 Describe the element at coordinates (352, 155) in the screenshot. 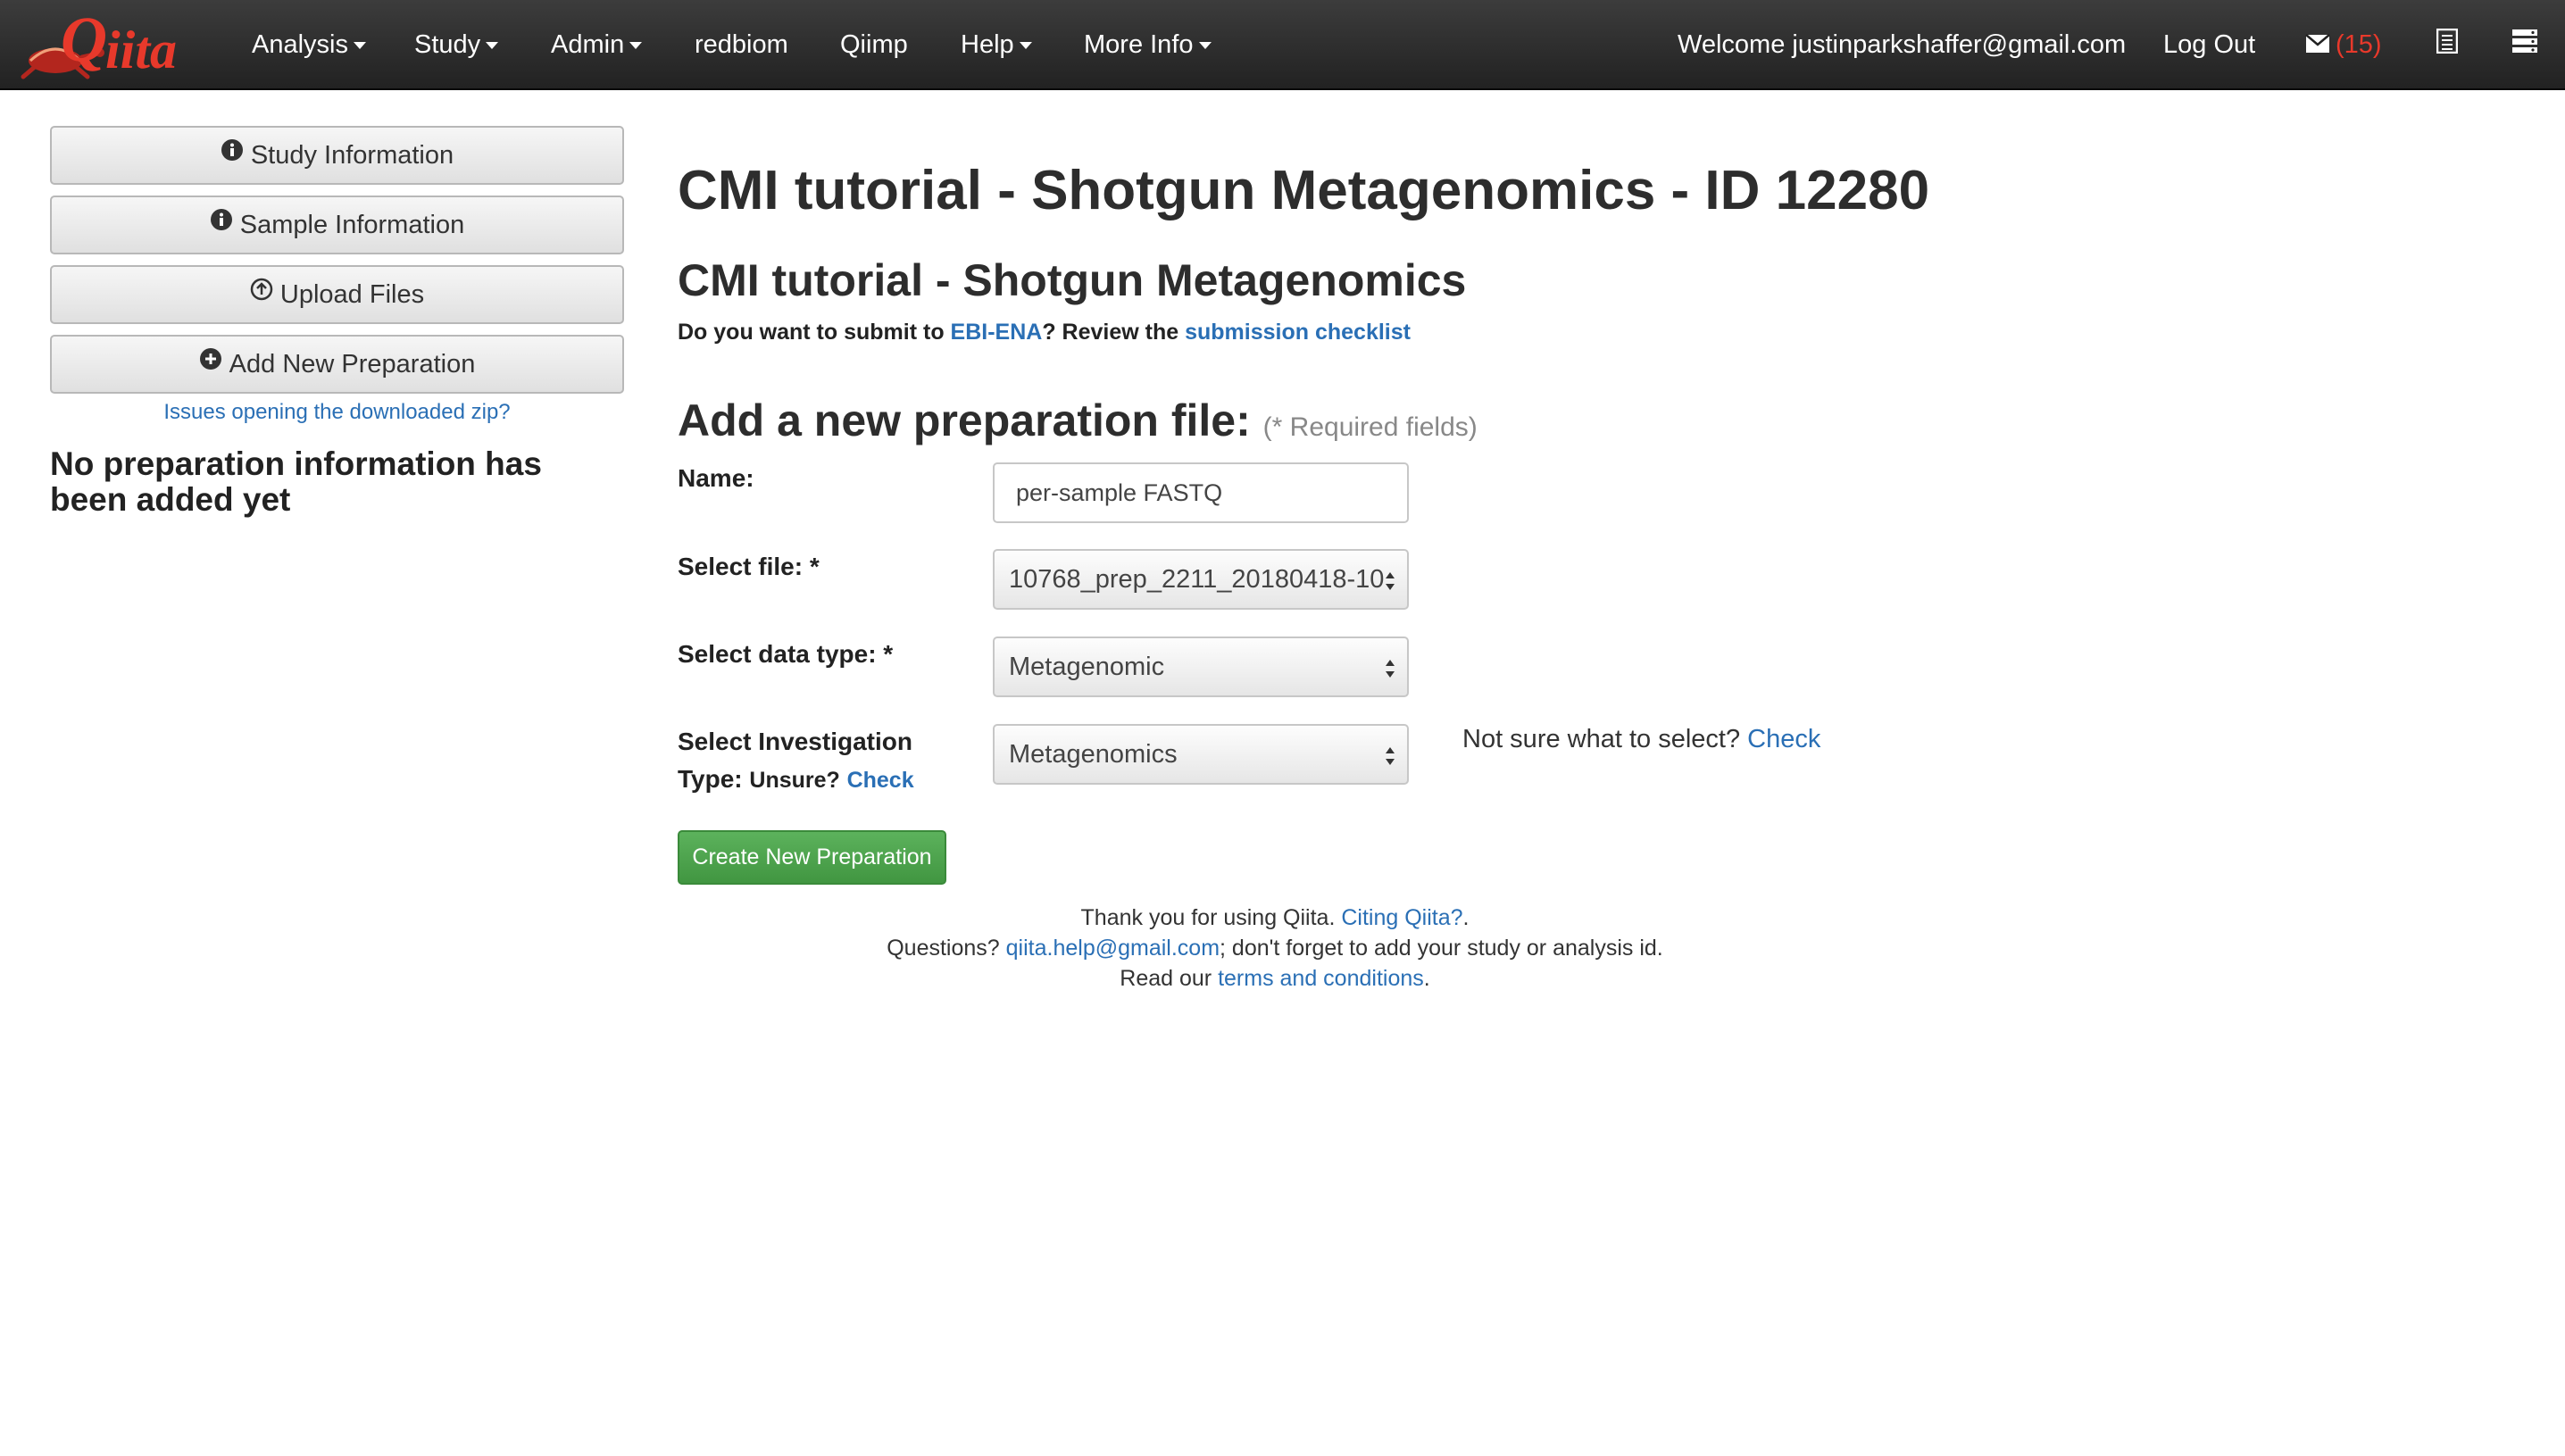

I see `study-information-label: Study Information` at that location.